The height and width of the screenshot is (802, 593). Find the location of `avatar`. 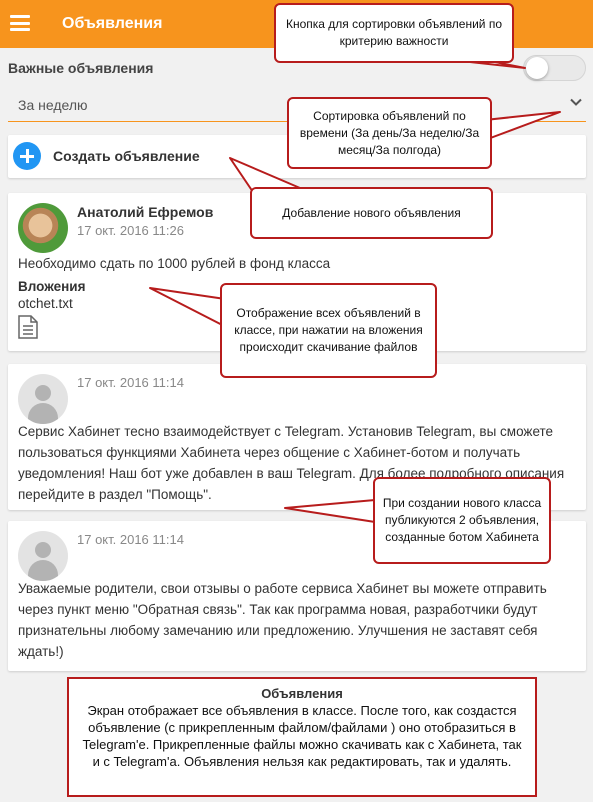

avatar is located at coordinates (43, 228).